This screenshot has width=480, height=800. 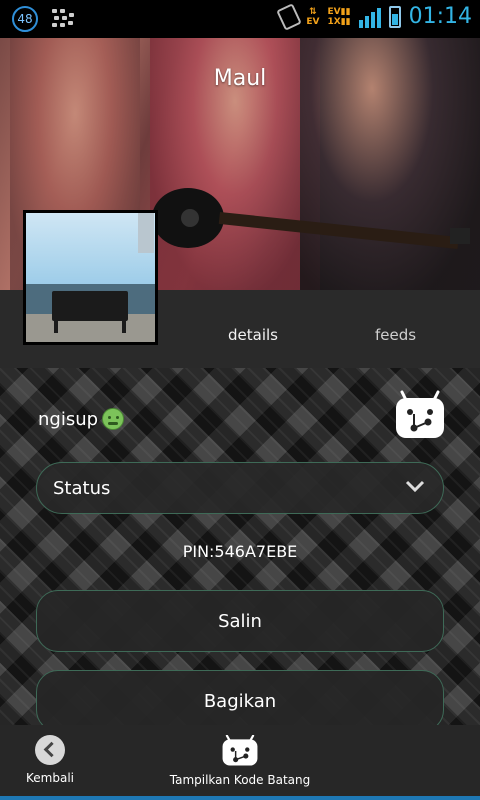 I want to click on vibrate-icon, so click(x=289, y=16).